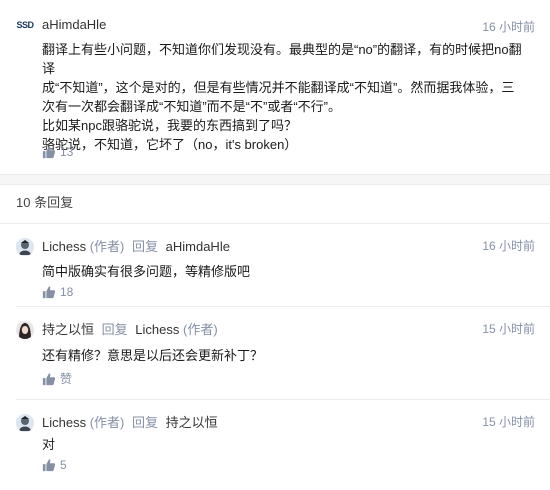 Image resolution: width=550 pixels, height=490 pixels. Describe the element at coordinates (153, 355) in the screenshot. I see `reply-text: 还有精修？意思是以后还会更新补丁？` at that location.